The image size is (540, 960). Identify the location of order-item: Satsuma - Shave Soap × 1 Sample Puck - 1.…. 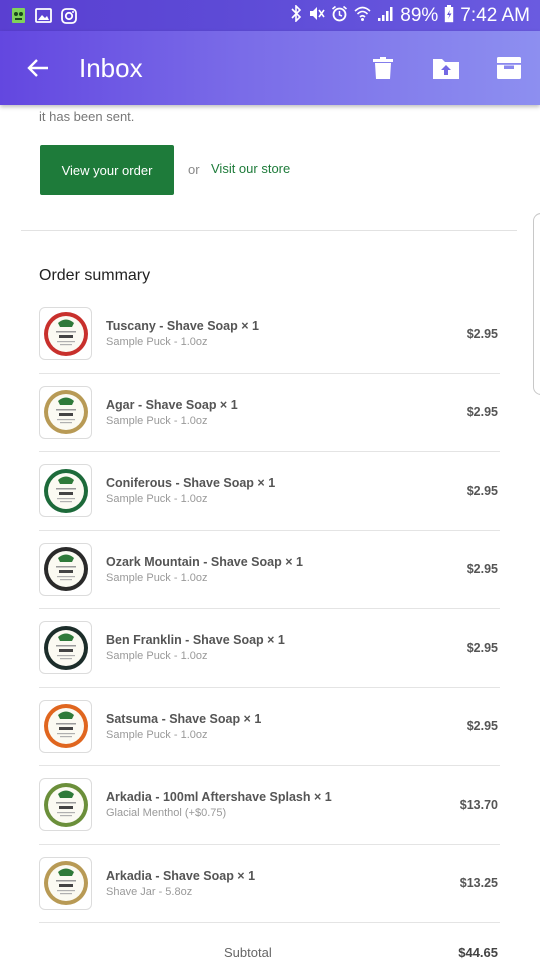
(269, 727).